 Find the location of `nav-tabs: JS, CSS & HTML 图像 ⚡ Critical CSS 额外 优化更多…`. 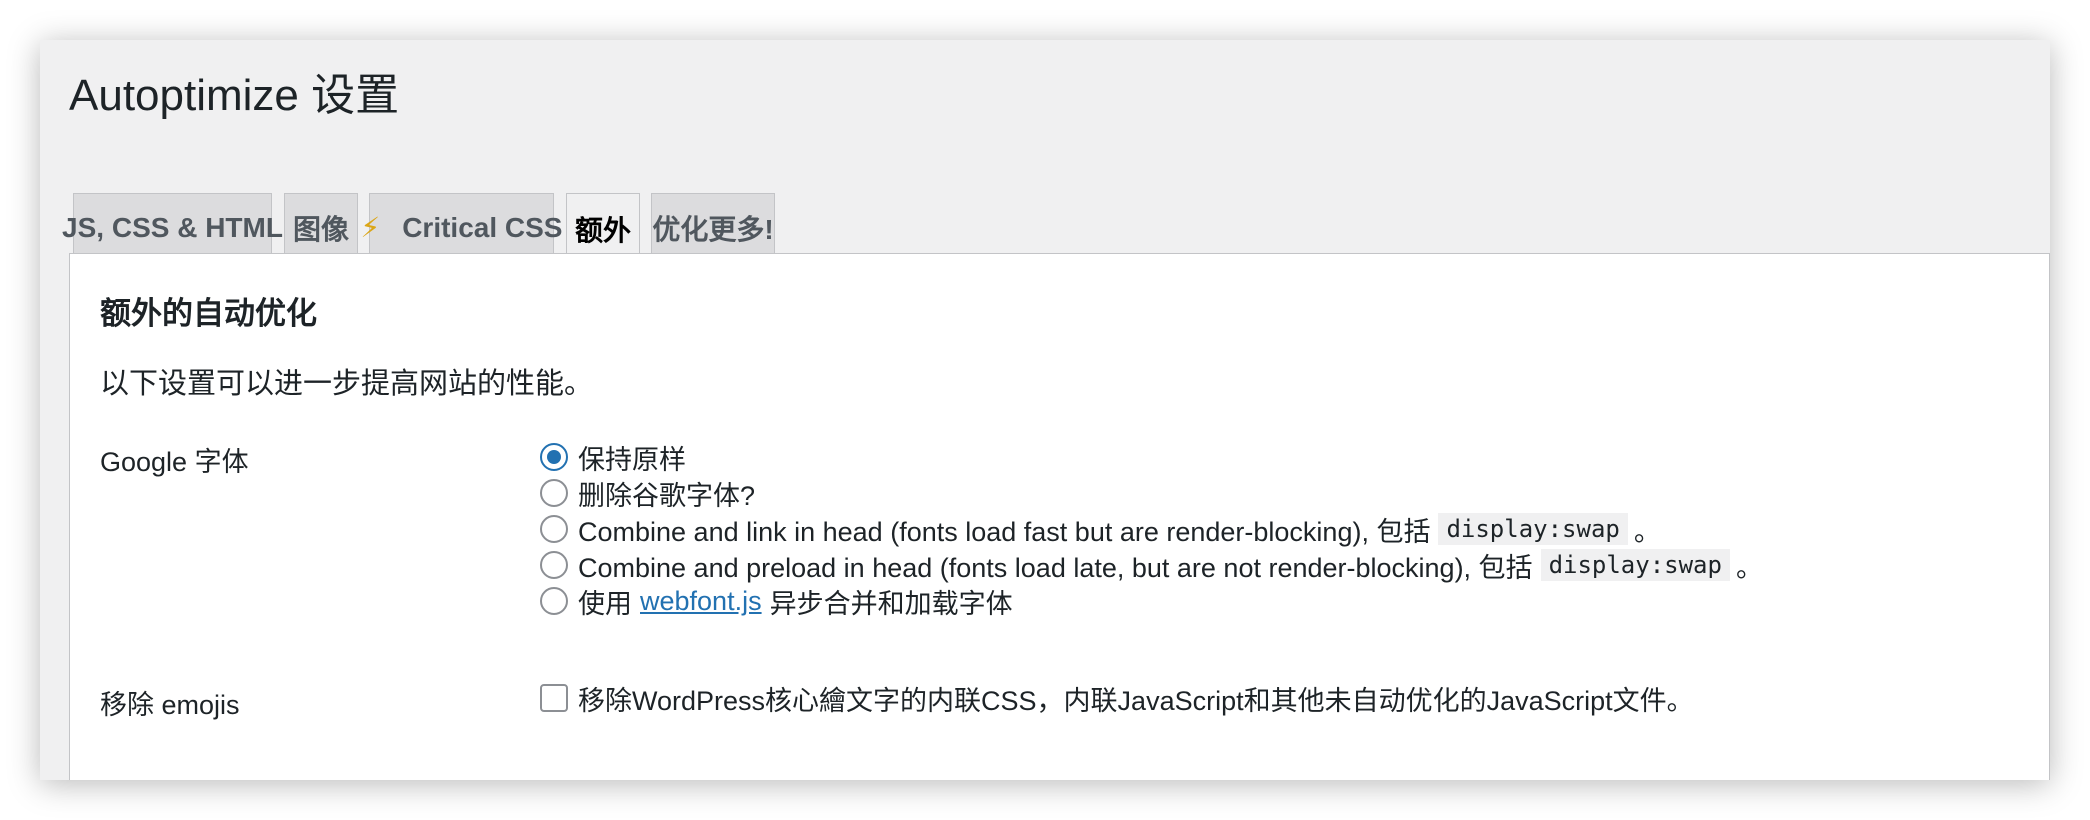

nav-tabs: JS, CSS & HTML 图像 ⚡ Critical CSS 额外 优化更多… is located at coordinates (1056, 207).